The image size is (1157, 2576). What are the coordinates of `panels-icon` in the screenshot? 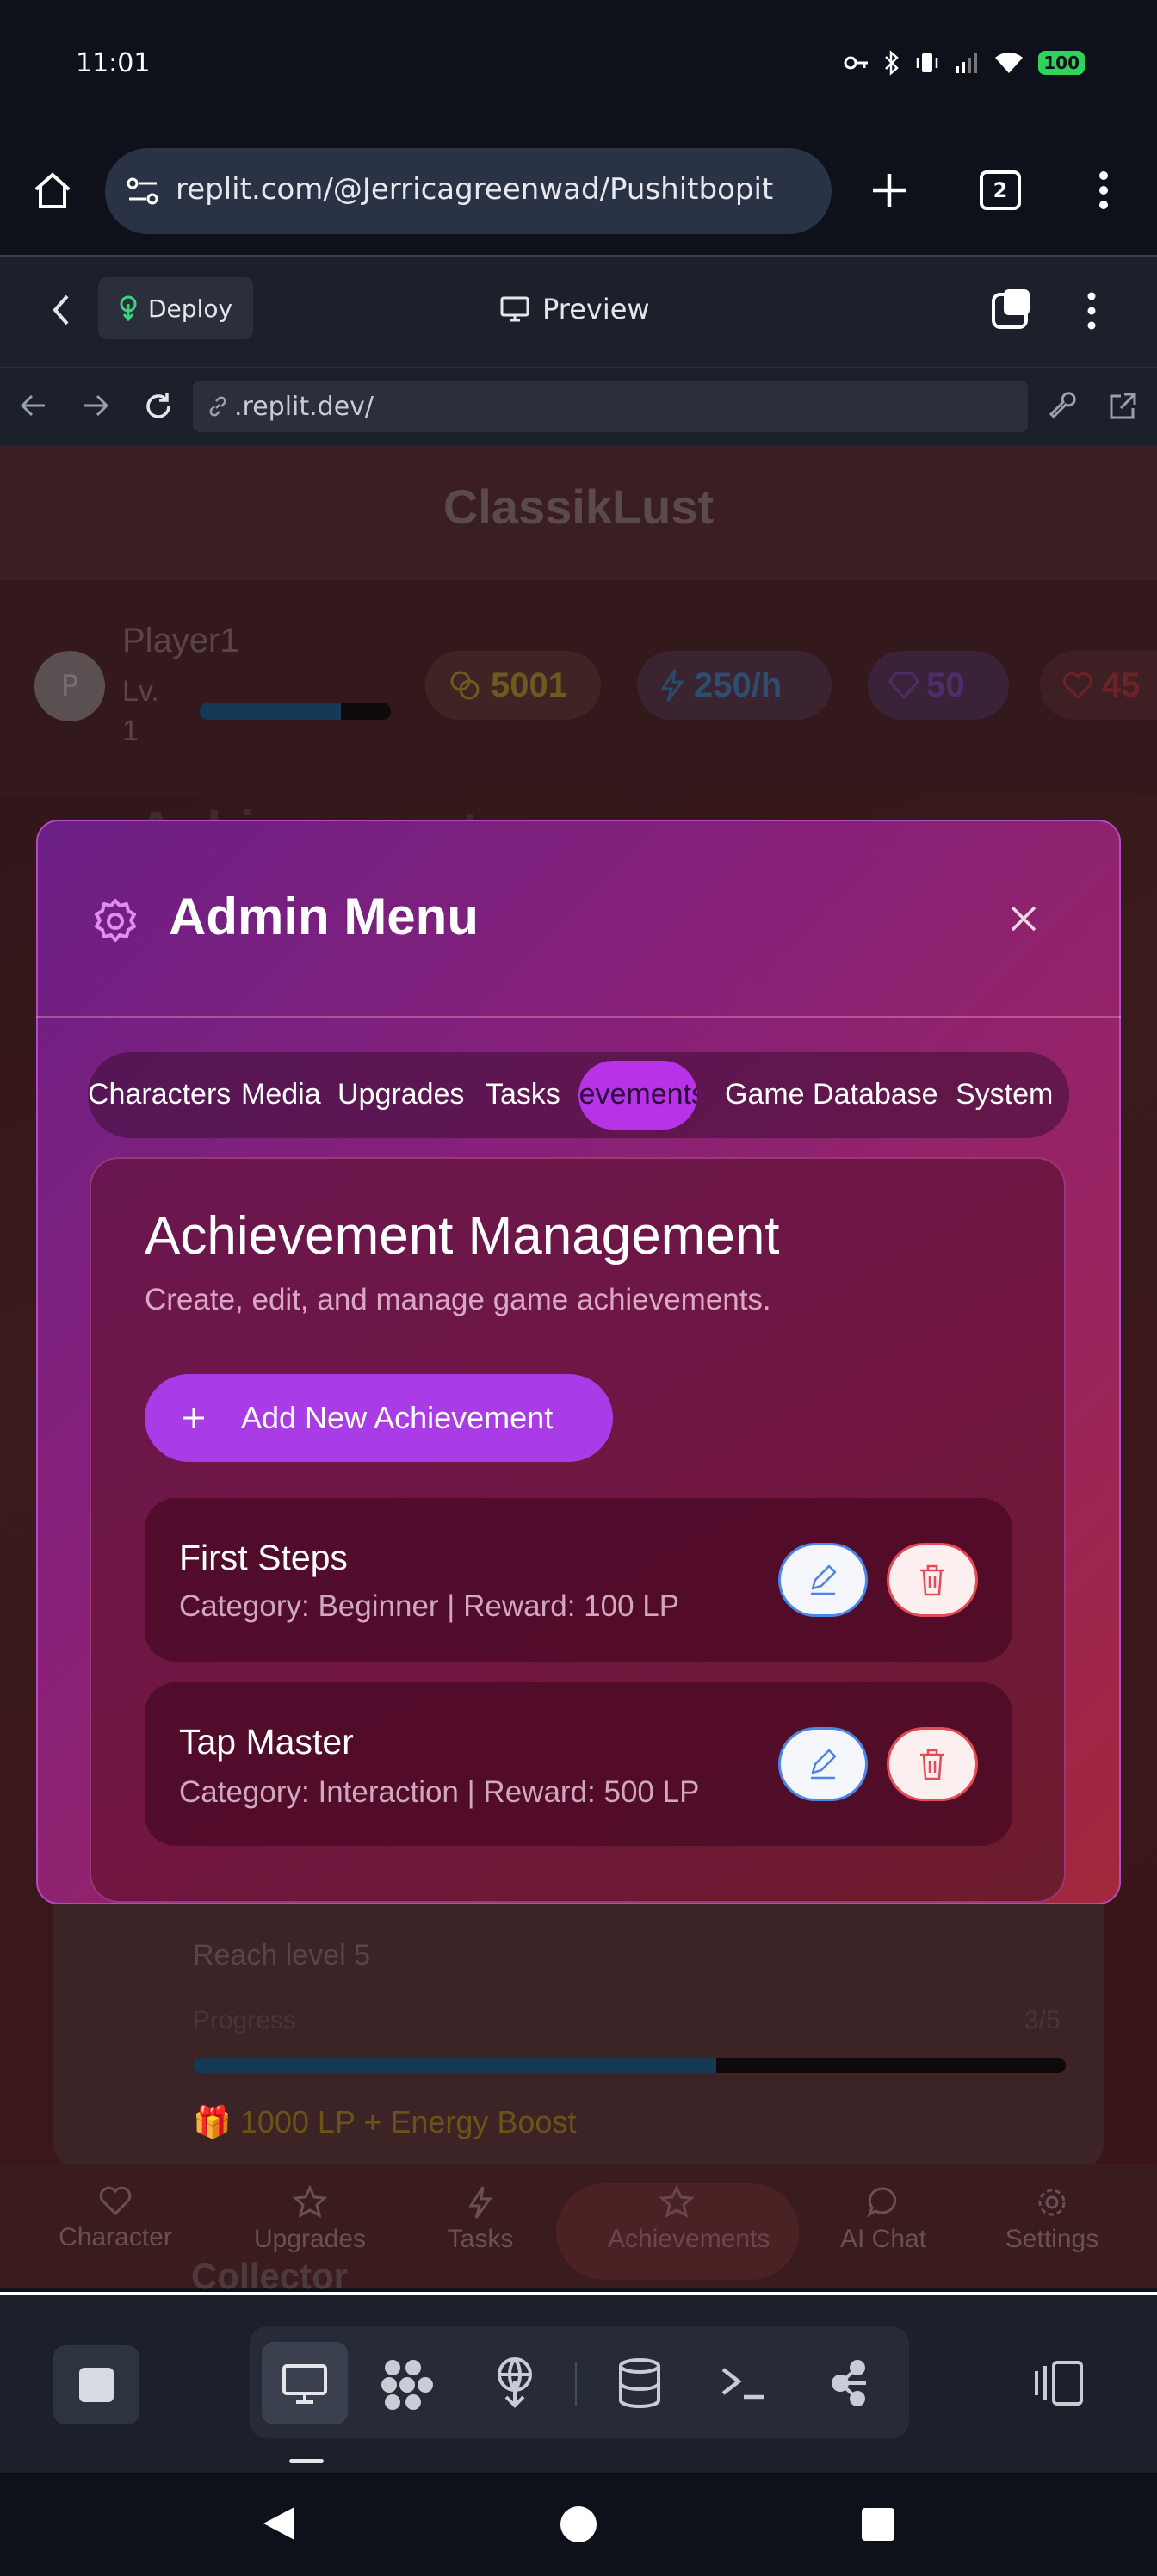 It's located at (1059, 2383).